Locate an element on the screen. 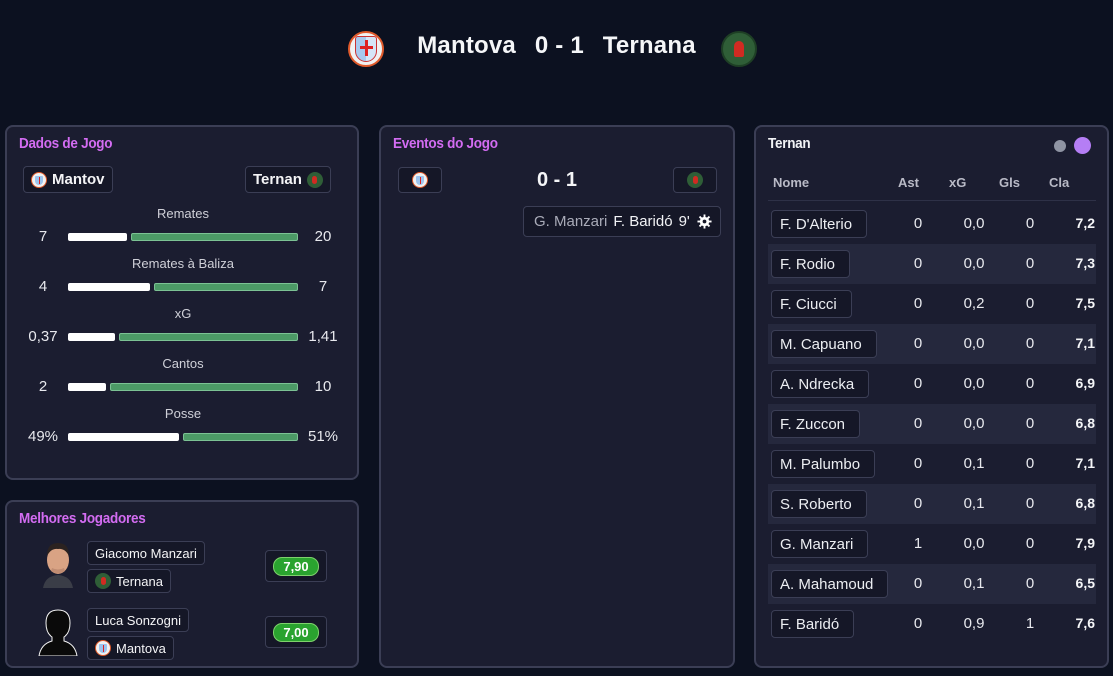 Image resolution: width=1113 pixels, height=676 pixels. team-toggle-inactive is located at coordinates (1060, 146).